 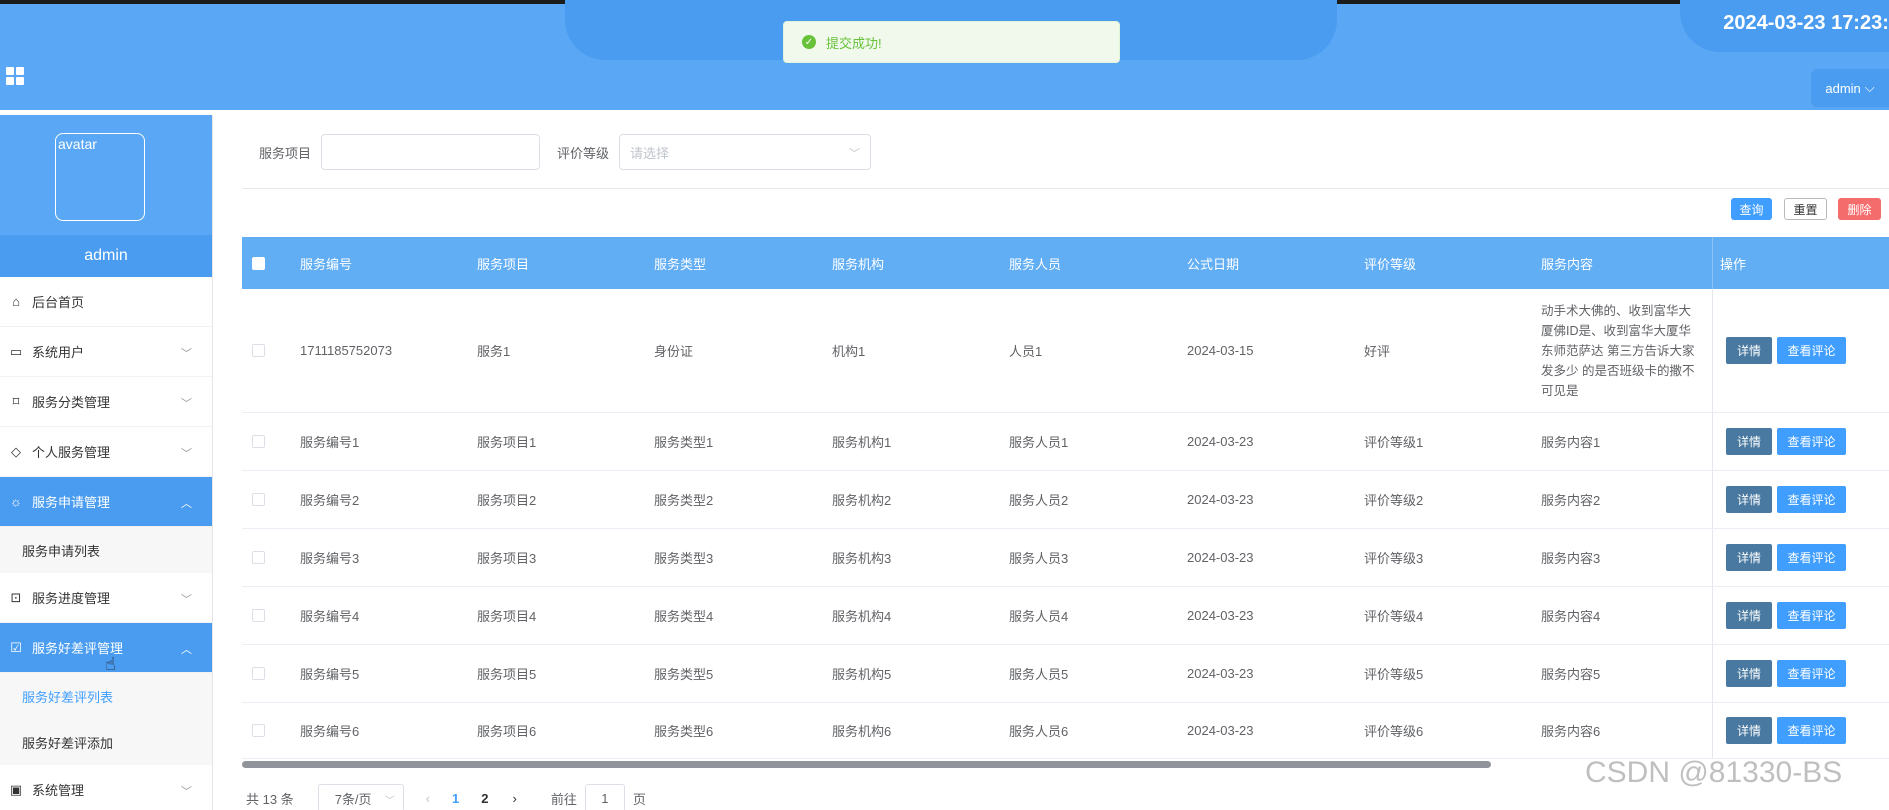 I want to click on total-count: 共 13 条, so click(x=270, y=799).